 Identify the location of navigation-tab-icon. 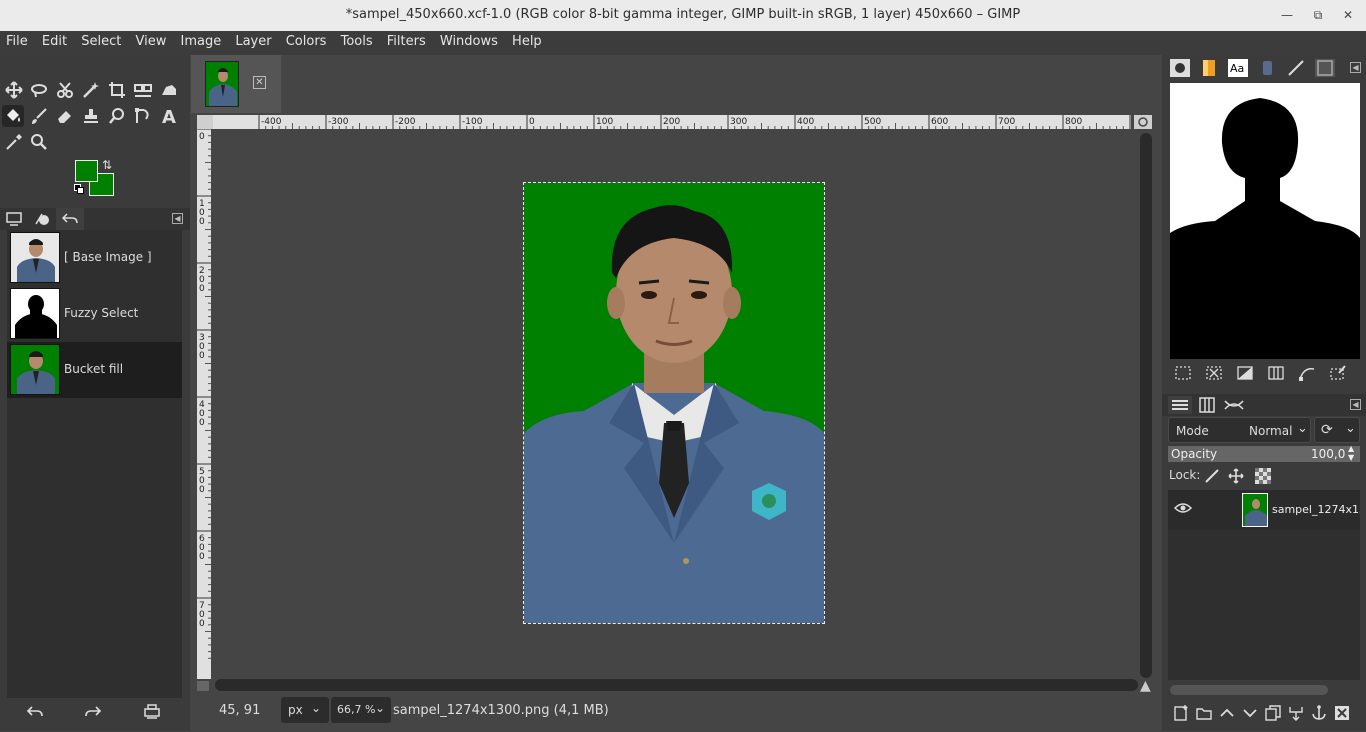
(1325, 68).